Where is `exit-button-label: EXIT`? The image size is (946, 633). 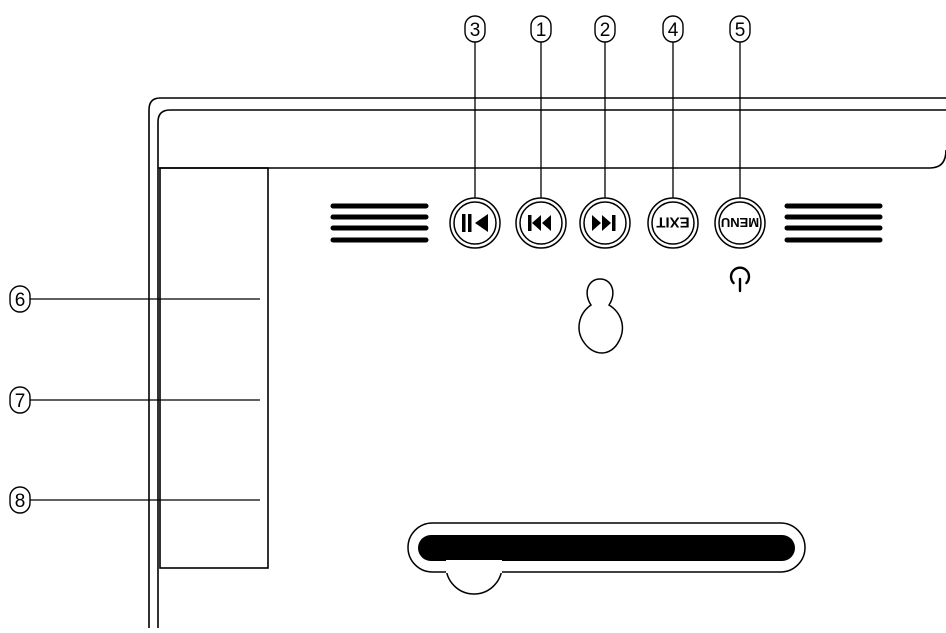 exit-button-label: EXIT is located at coordinates (672, 222).